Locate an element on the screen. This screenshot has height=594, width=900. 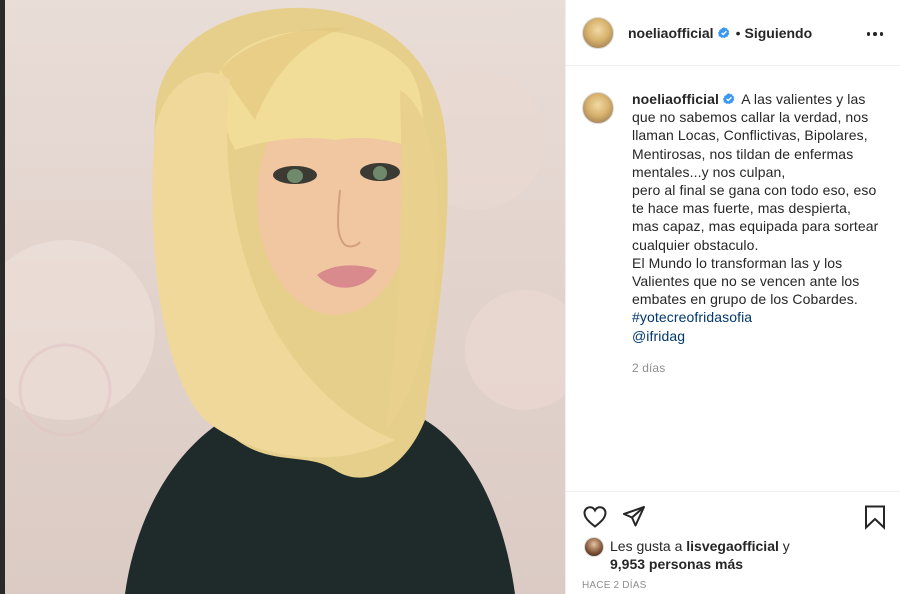
caption-line: Valientes que no se vencen ante los is located at coordinates (746, 281).